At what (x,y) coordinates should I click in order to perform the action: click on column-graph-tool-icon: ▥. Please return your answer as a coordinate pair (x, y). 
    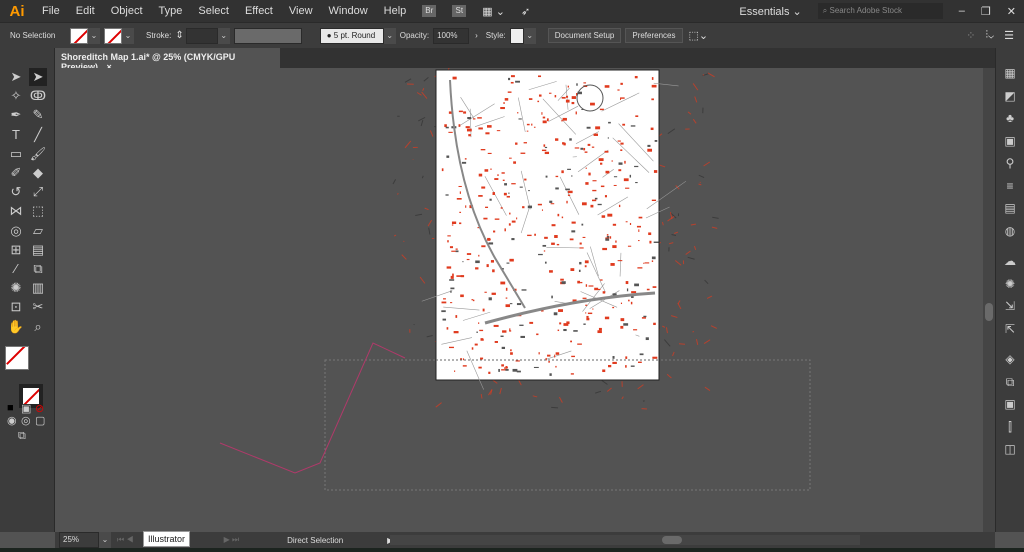
    Looking at the image, I should click on (38, 288).